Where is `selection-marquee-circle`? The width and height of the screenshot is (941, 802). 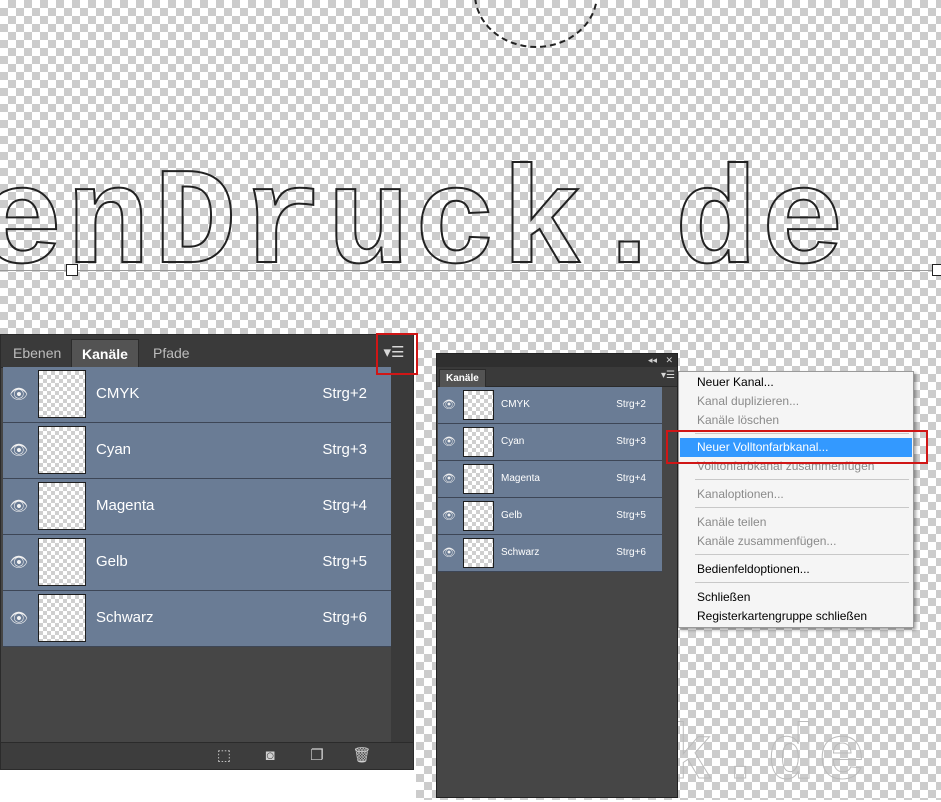 selection-marquee-circle is located at coordinates (536, 24).